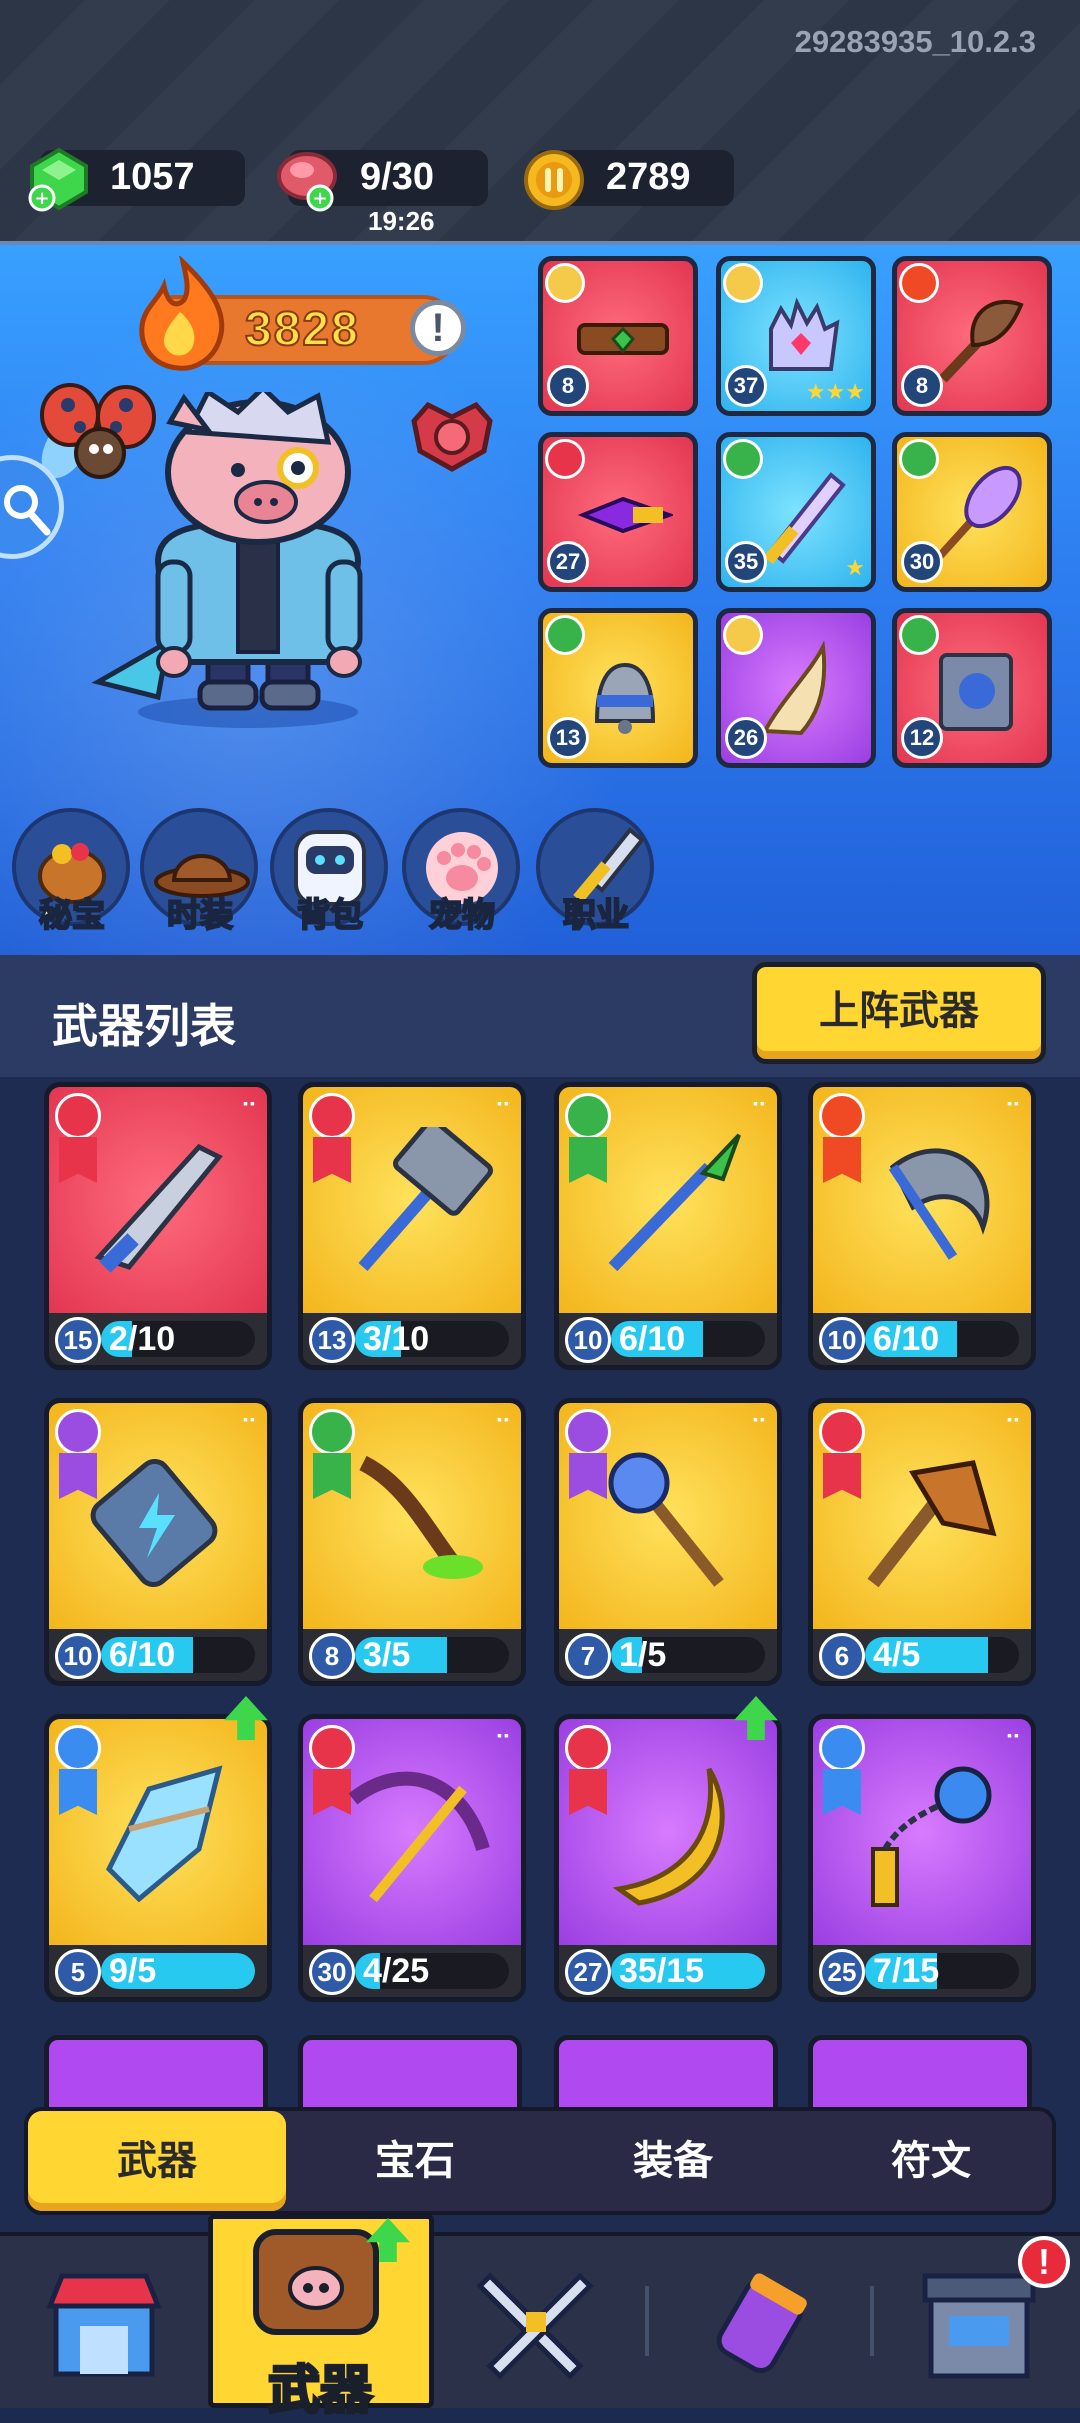 This screenshot has width=1080, height=2423. Describe the element at coordinates (164, 1834) in the screenshot. I see `ice-crystal-icon` at that location.